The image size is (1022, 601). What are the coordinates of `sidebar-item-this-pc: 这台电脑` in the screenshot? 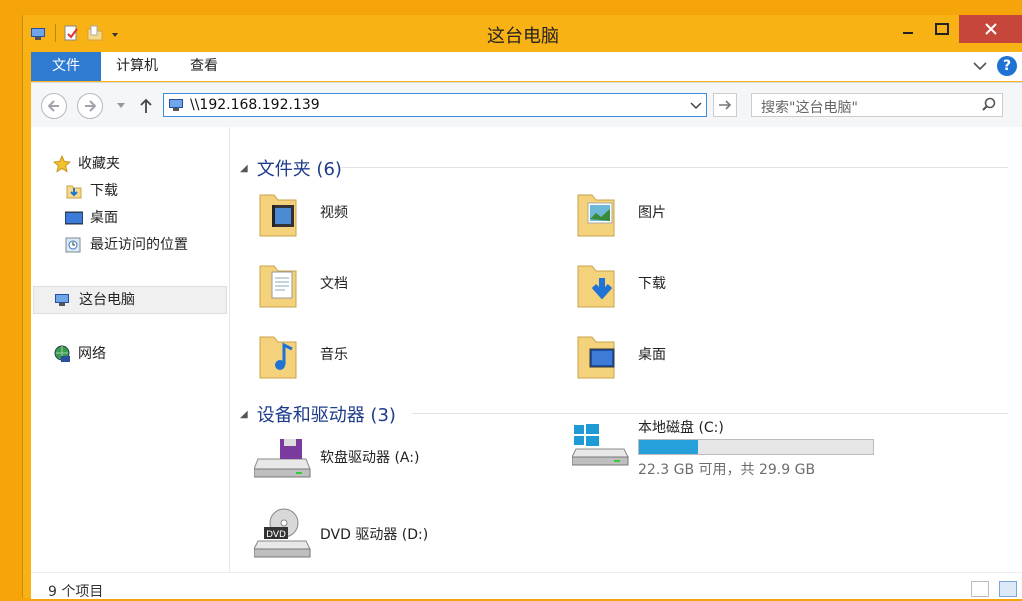 It's located at (130, 300).